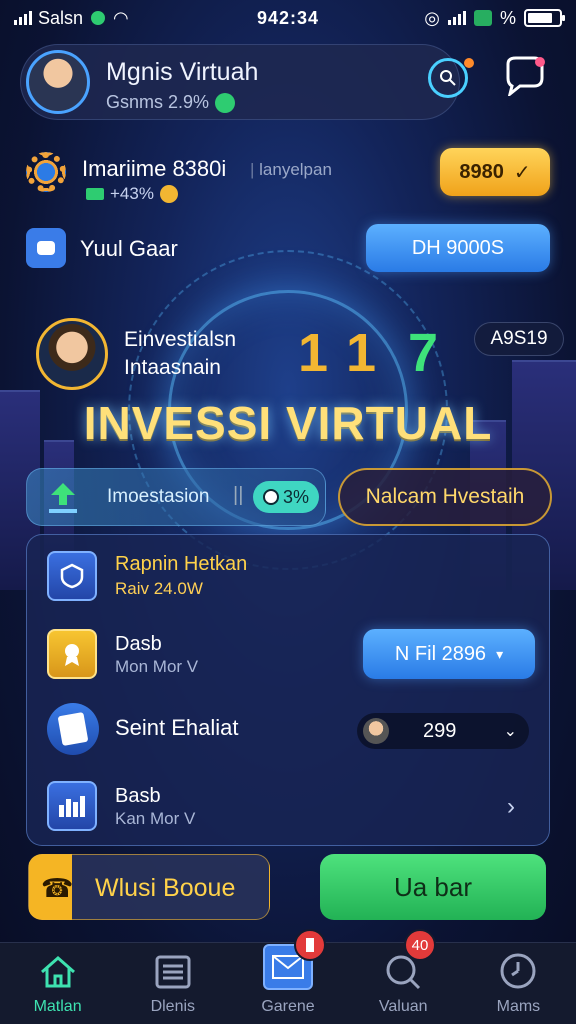 The image size is (576, 1024). What do you see at coordinates (57, 1006) in the screenshot?
I see `tab-home-label: Matlan` at bounding box center [57, 1006].